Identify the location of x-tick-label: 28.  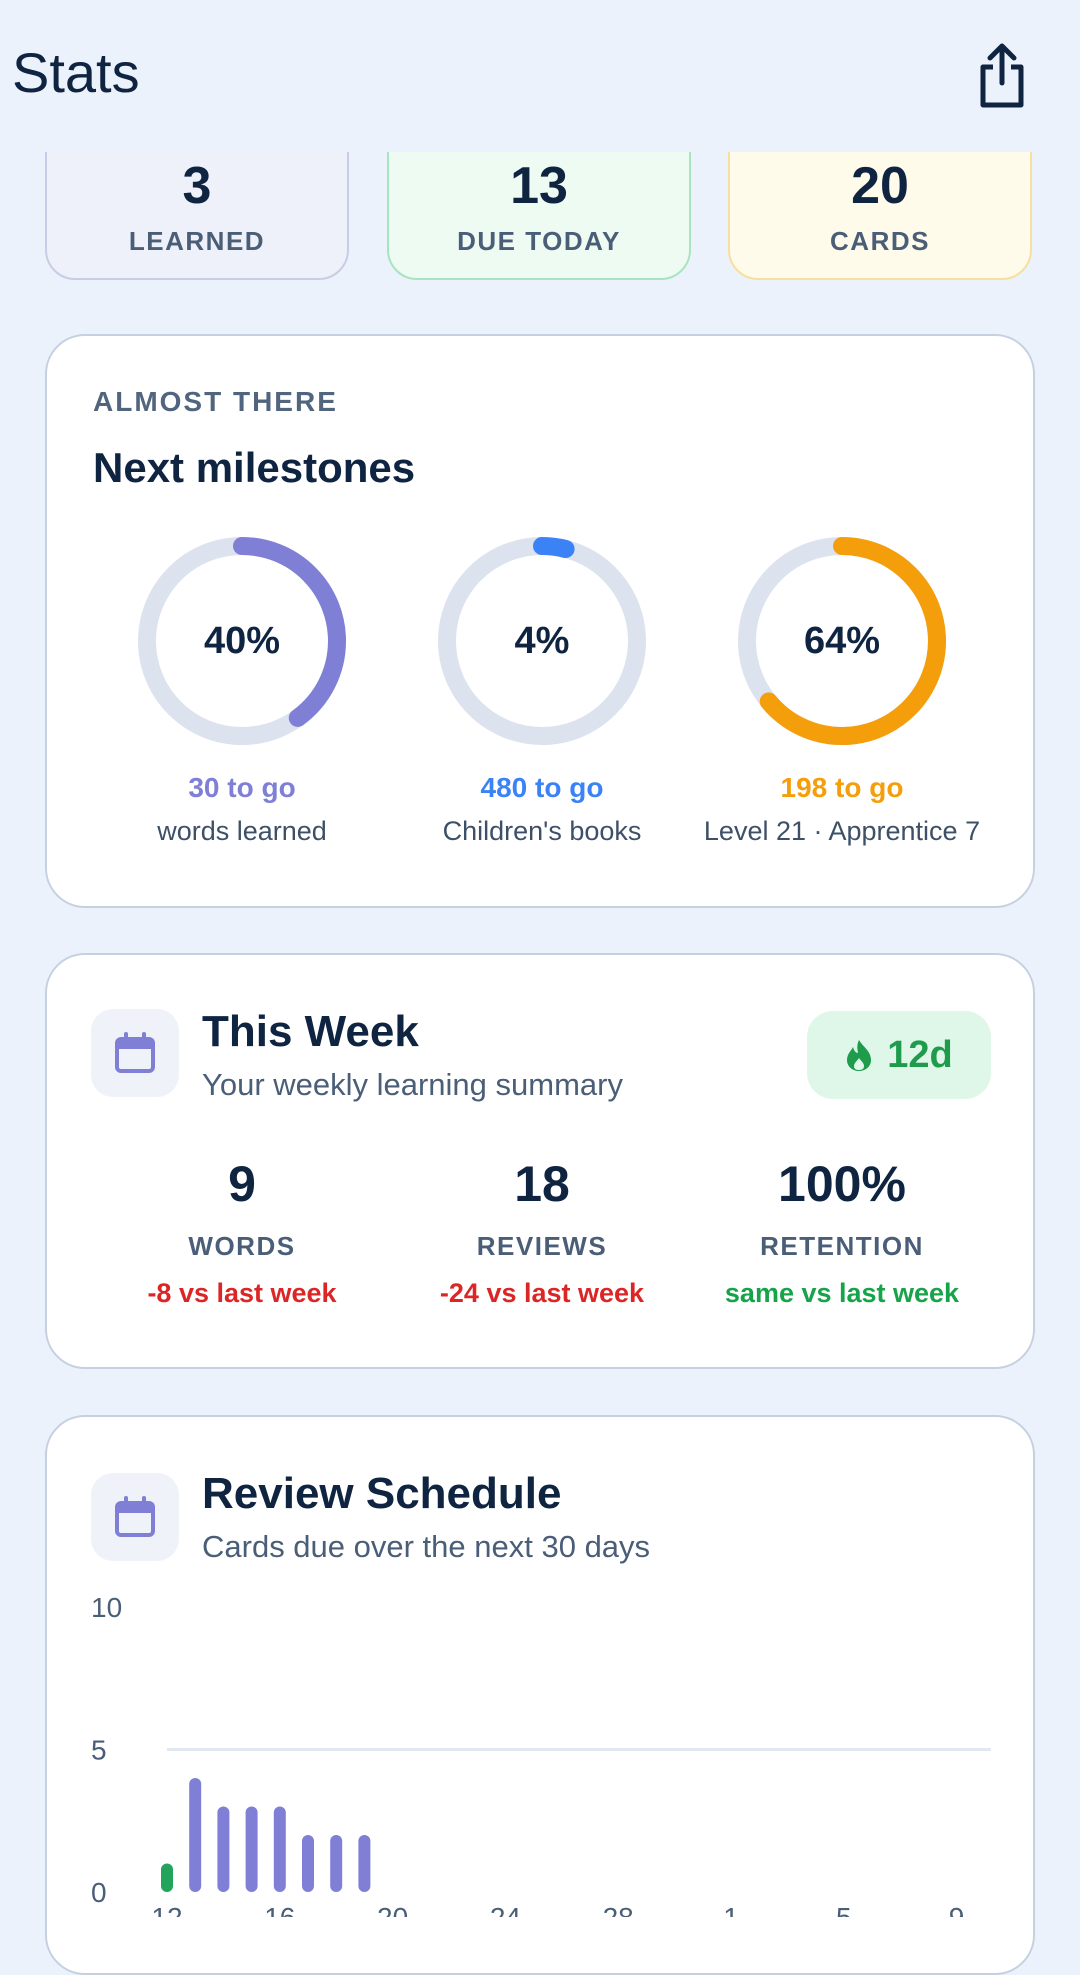
(618, 1909).